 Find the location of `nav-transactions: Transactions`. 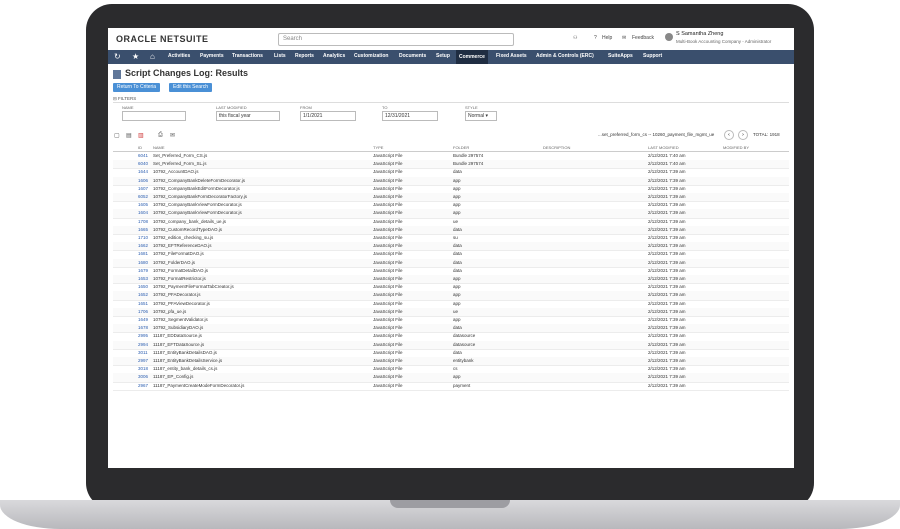

nav-transactions: Transactions is located at coordinates (247, 56).